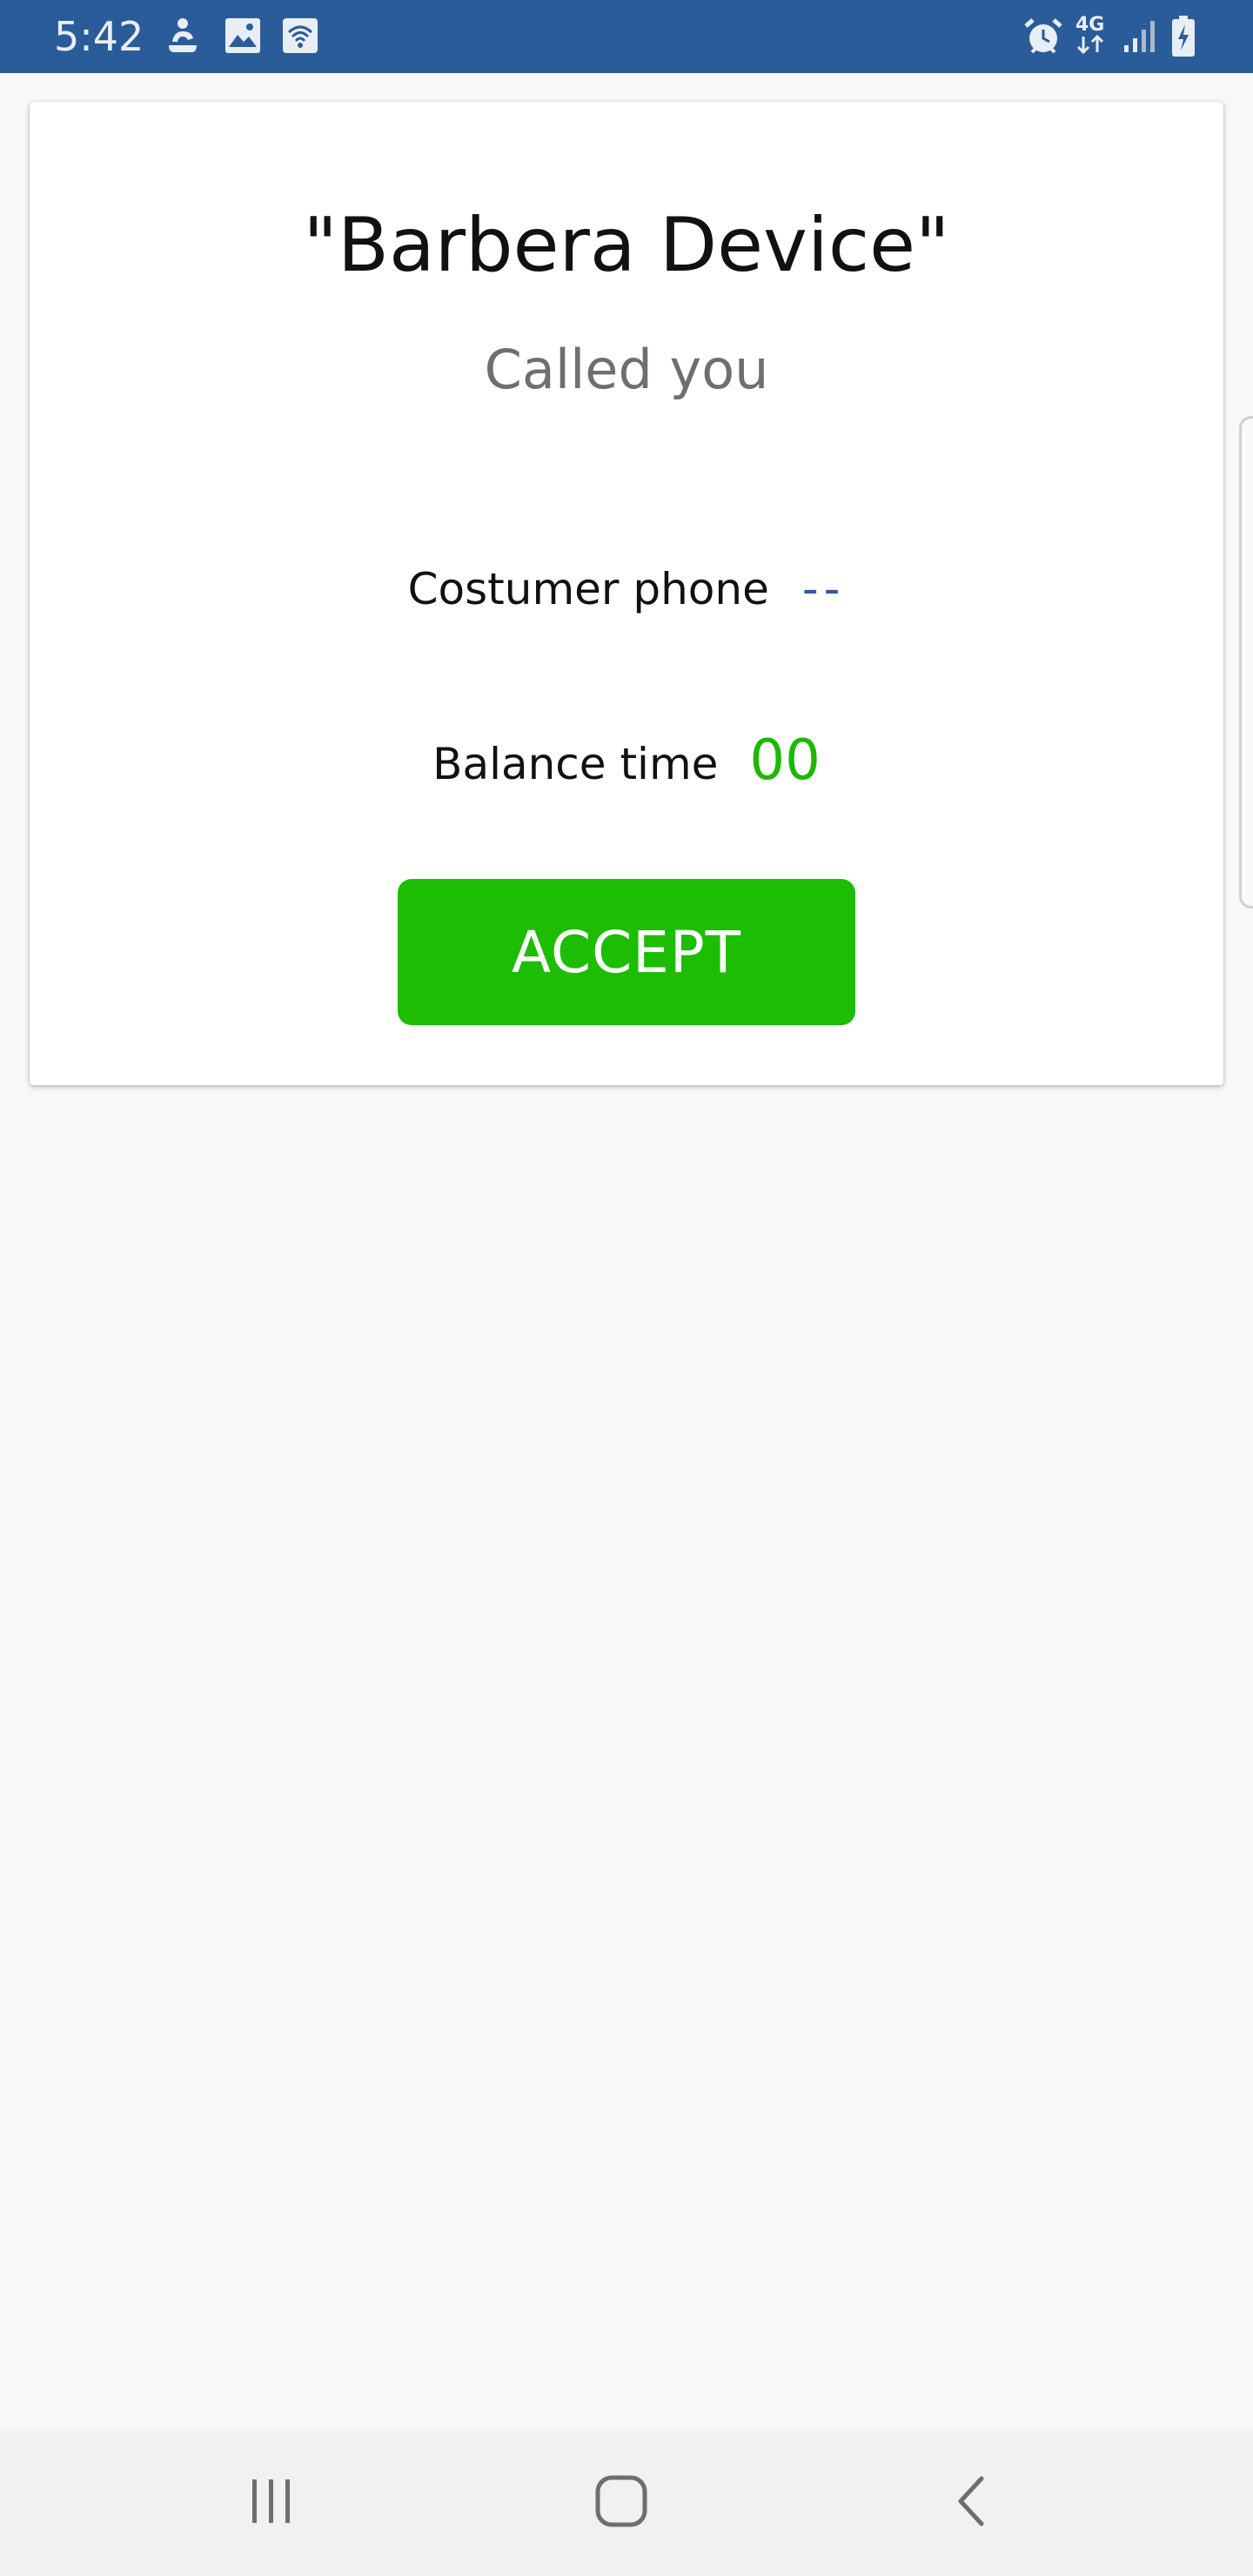  What do you see at coordinates (588, 589) in the screenshot?
I see `customer-phone-label: Costumer phone` at bounding box center [588, 589].